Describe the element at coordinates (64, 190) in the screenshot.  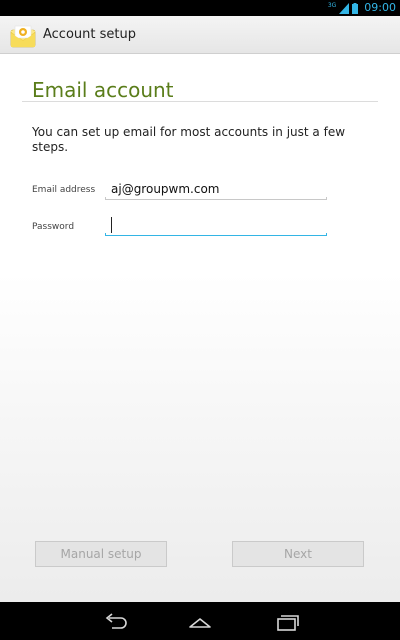
I see `email-label: Email address` at that location.